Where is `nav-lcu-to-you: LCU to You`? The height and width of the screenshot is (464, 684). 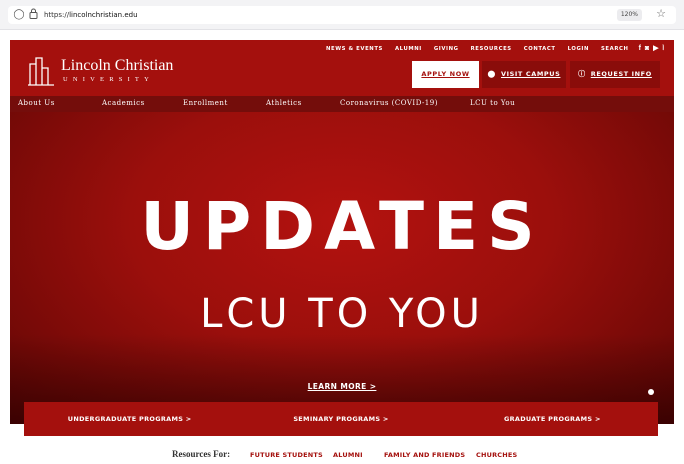 nav-lcu-to-you: LCU to You is located at coordinates (492, 103).